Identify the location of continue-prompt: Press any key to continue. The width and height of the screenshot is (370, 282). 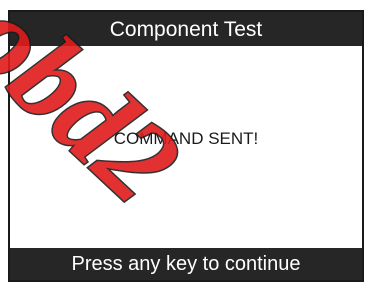
(186, 264).